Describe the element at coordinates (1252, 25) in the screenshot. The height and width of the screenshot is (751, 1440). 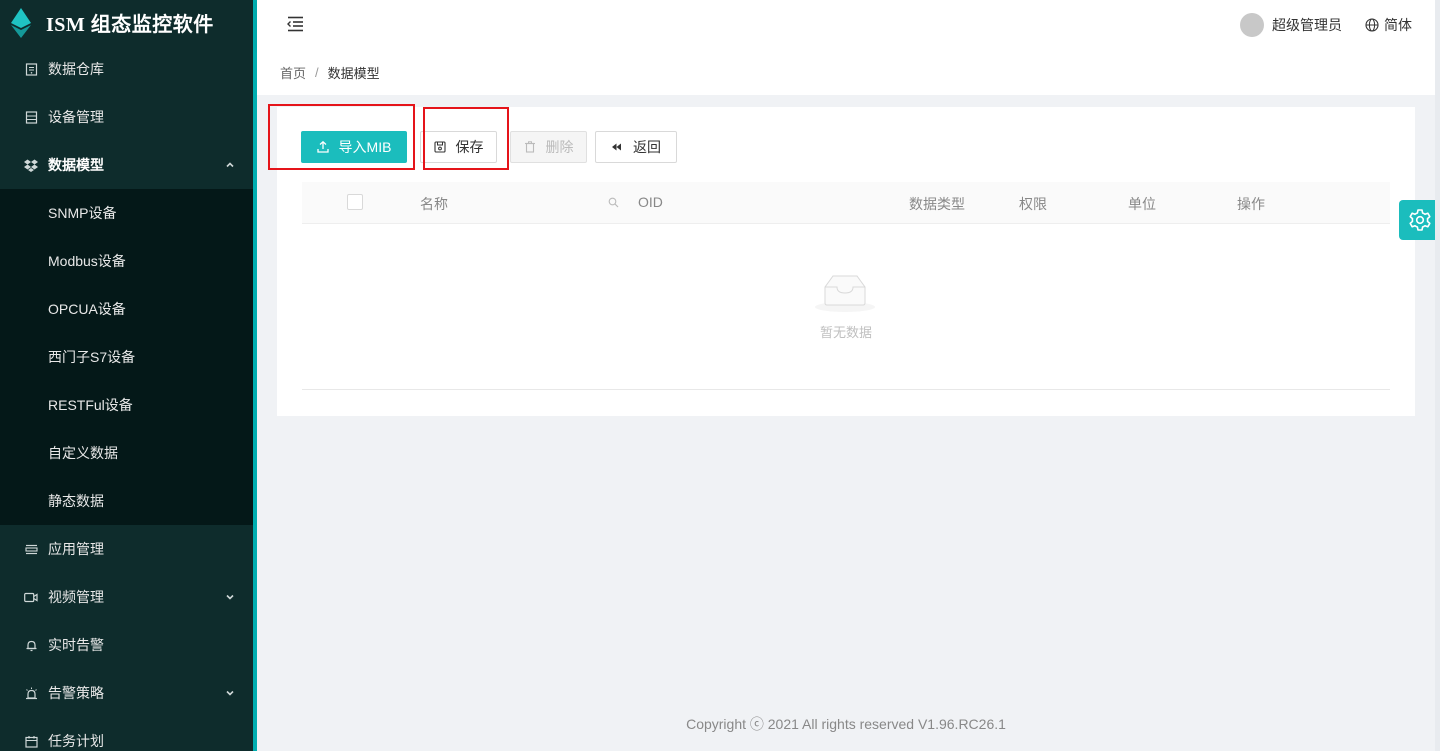
I see `avatar` at that location.